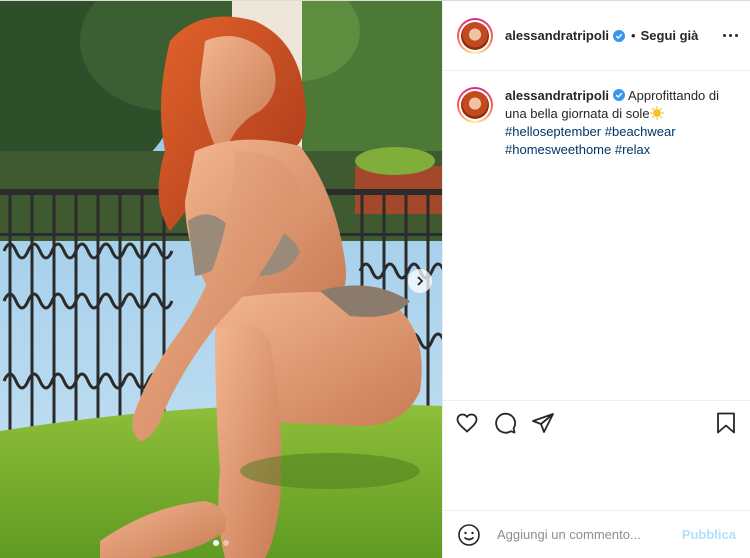 Image resolution: width=750 pixels, height=558 pixels. Describe the element at coordinates (216, 543) in the screenshot. I see `carousel-dot-active` at that location.